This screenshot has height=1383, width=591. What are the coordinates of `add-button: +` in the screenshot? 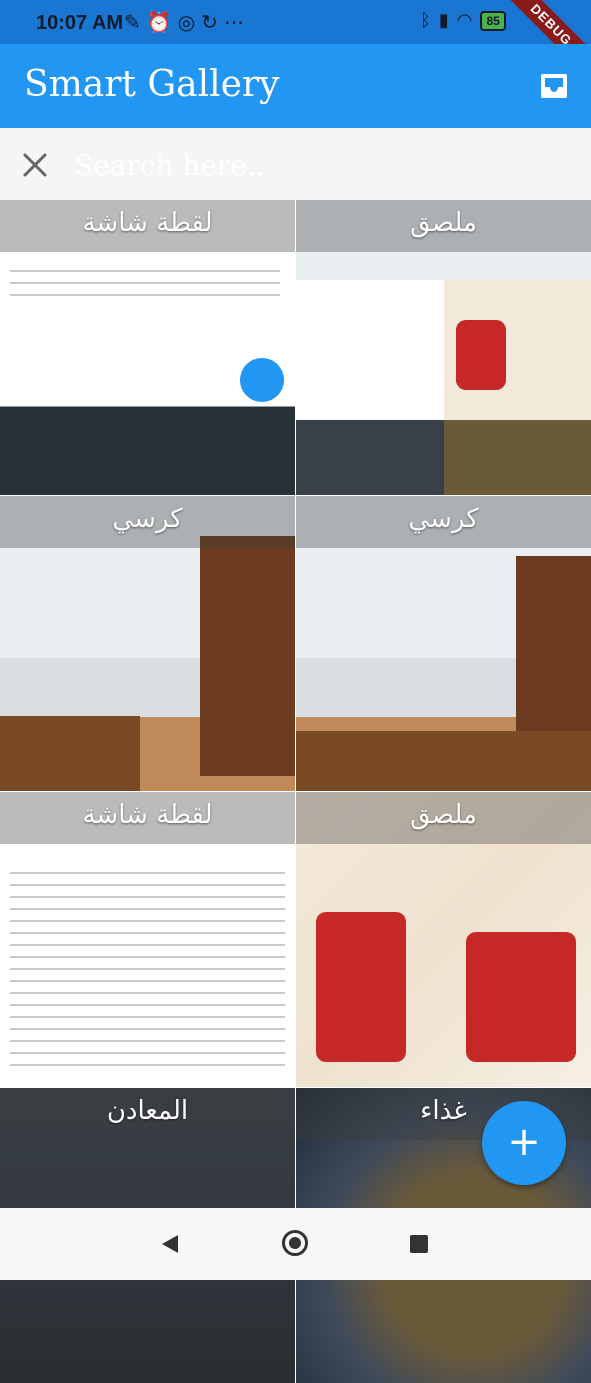 It's located at (524, 1143).